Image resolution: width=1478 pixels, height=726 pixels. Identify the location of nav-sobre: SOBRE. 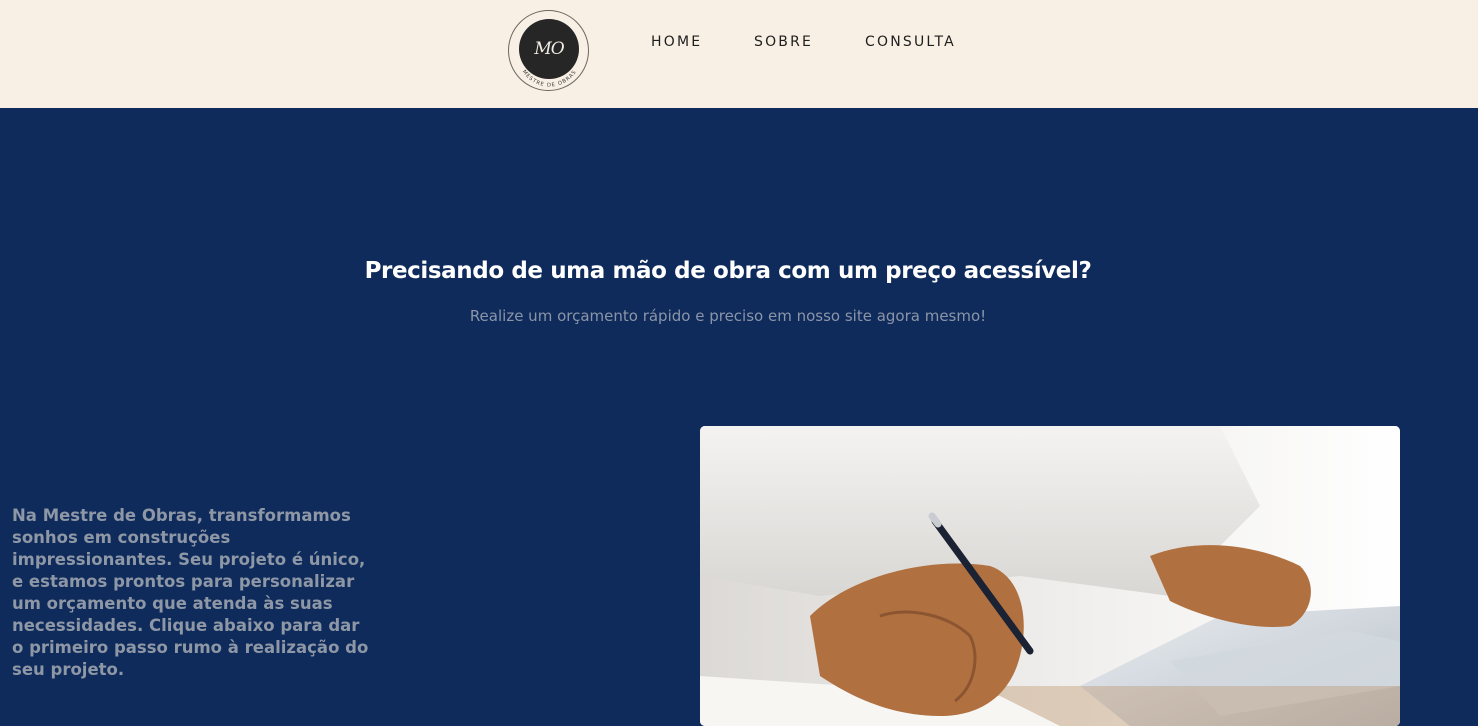
(783, 42).